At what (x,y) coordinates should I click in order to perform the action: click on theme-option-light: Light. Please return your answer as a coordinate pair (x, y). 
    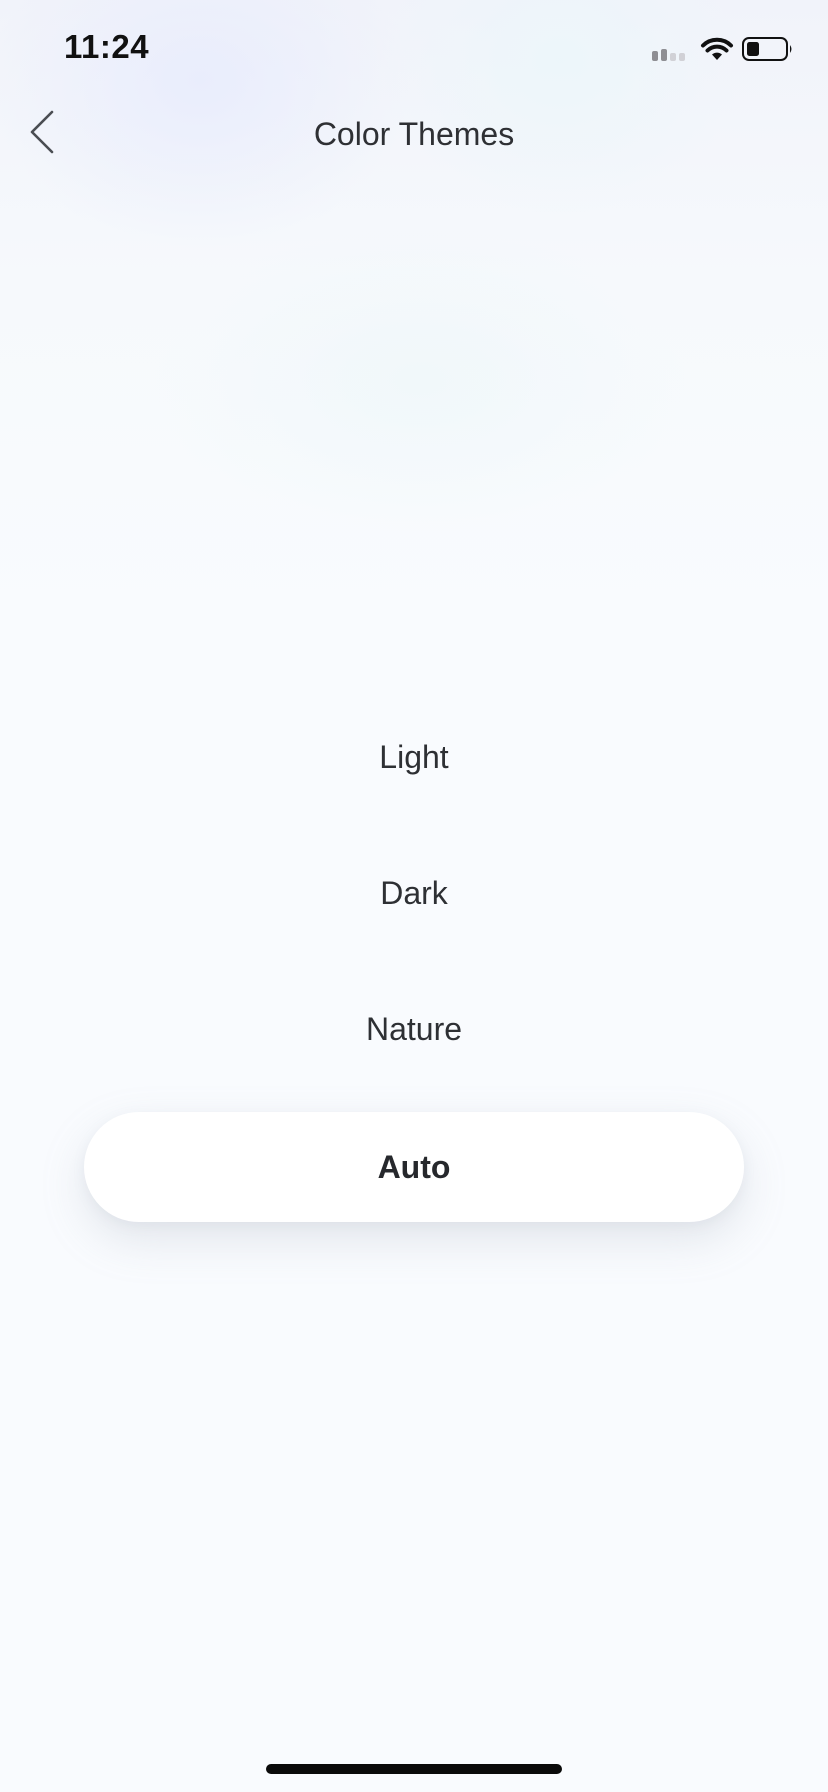
    Looking at the image, I should click on (414, 757).